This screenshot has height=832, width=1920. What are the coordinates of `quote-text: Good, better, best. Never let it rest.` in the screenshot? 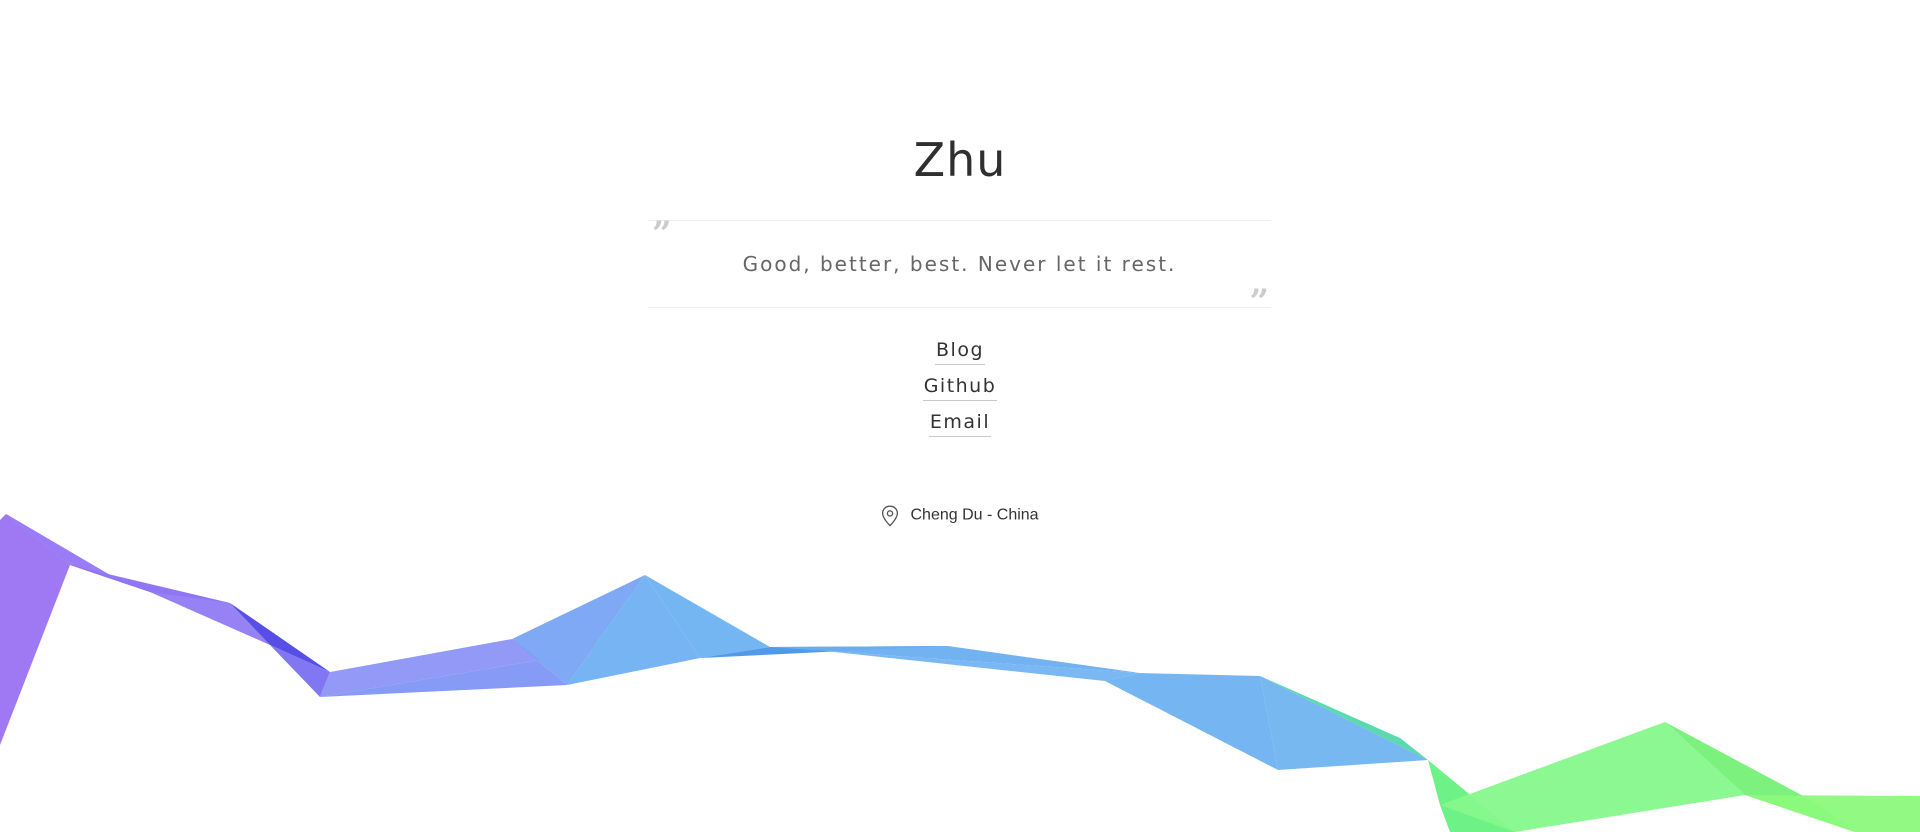 It's located at (959, 264).